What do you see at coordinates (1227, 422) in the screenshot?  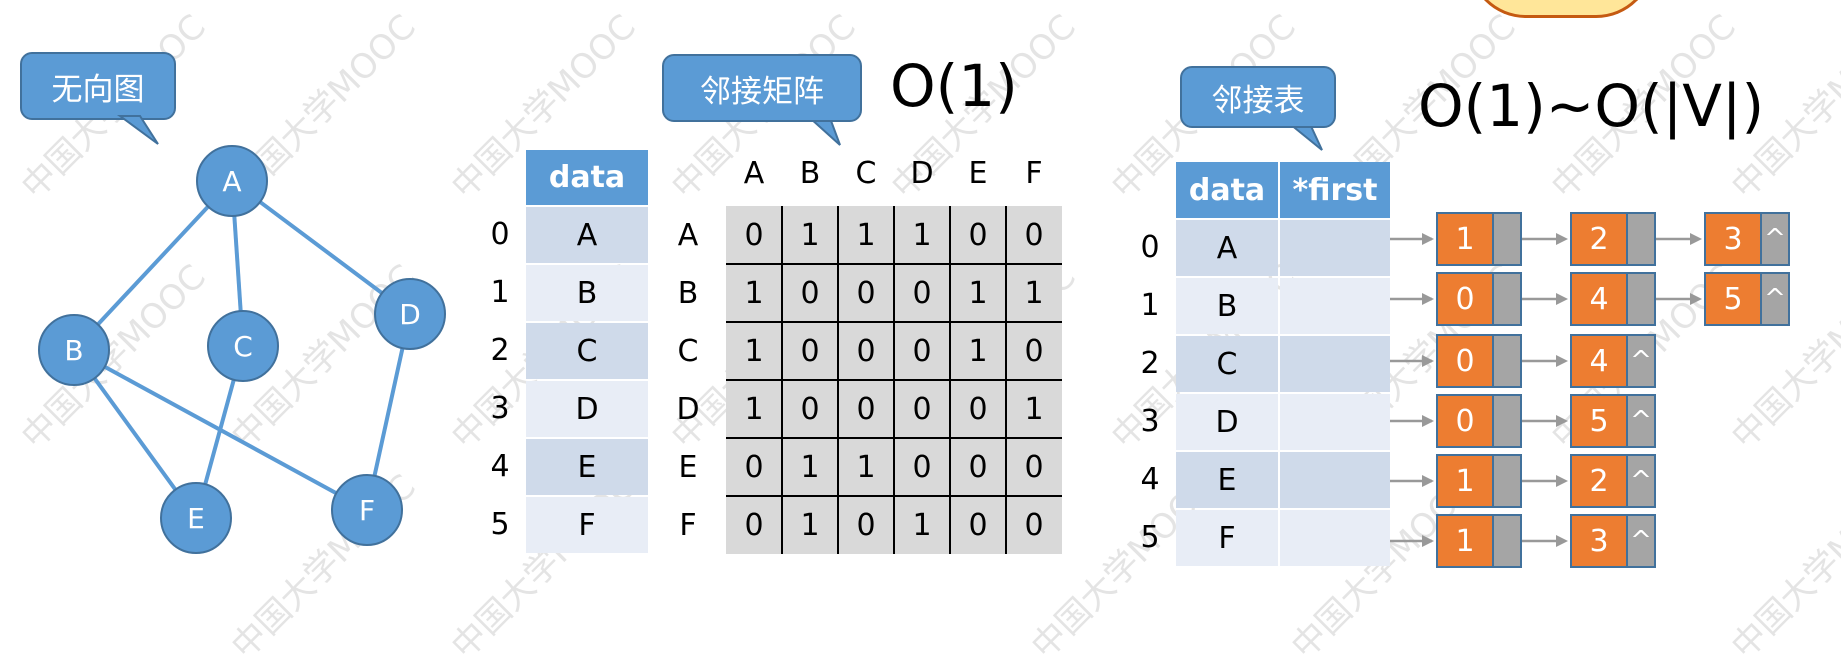 I see `adj-list-data-cell: D` at bounding box center [1227, 422].